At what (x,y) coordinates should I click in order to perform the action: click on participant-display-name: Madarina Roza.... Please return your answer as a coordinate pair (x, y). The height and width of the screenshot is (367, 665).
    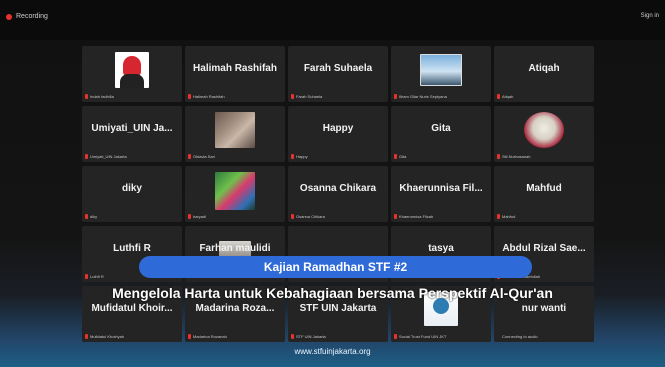
    Looking at the image, I should click on (235, 308).